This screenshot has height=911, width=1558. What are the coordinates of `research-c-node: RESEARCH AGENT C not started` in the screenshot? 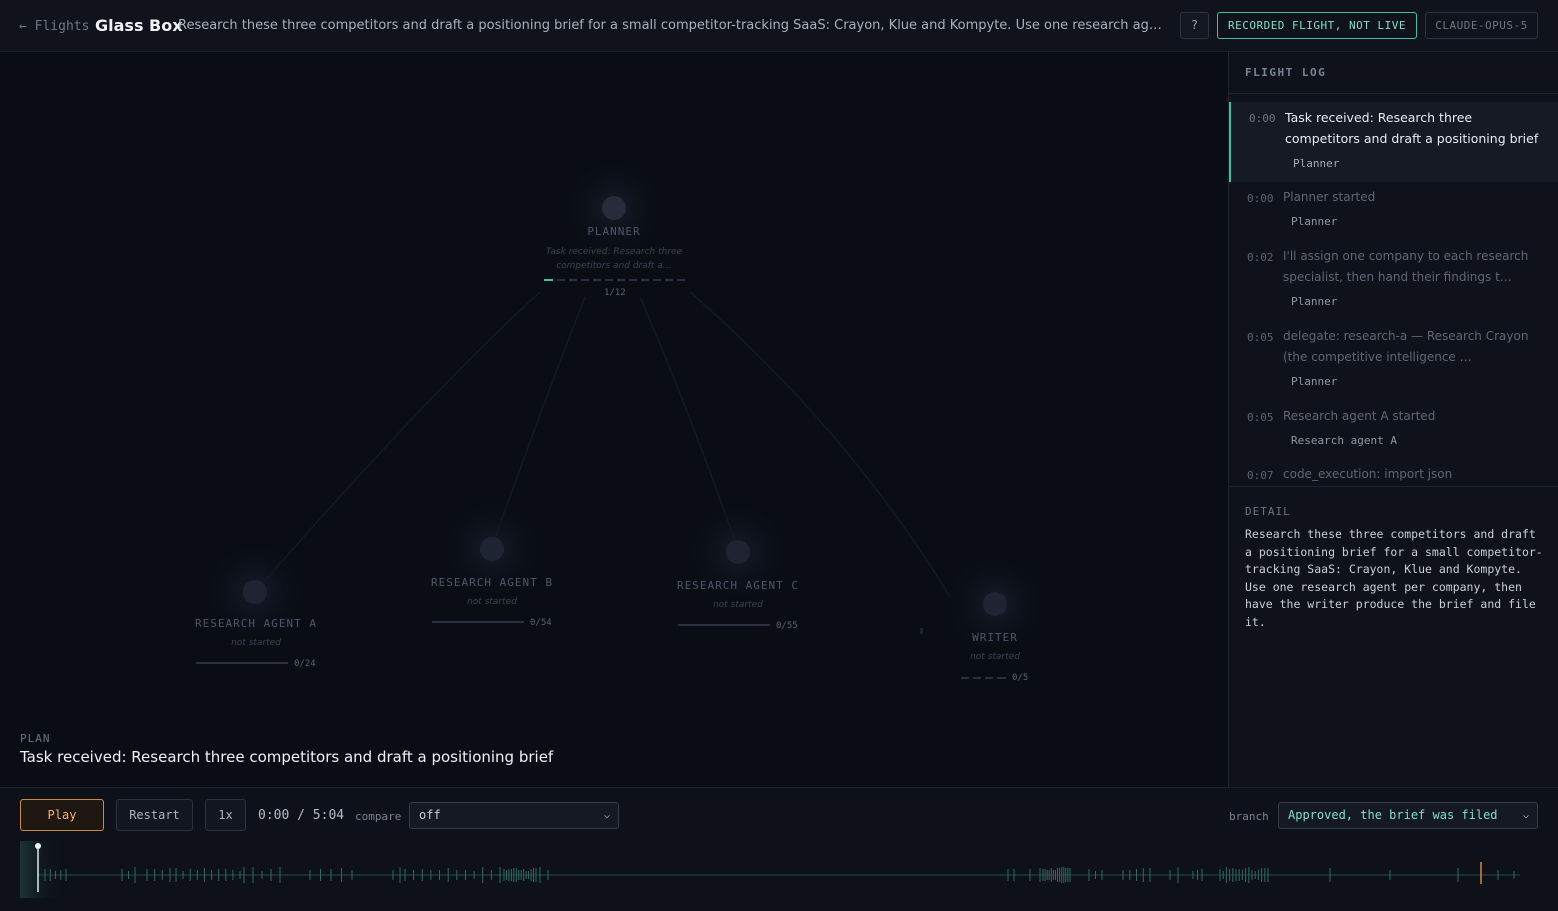 It's located at (738, 595).